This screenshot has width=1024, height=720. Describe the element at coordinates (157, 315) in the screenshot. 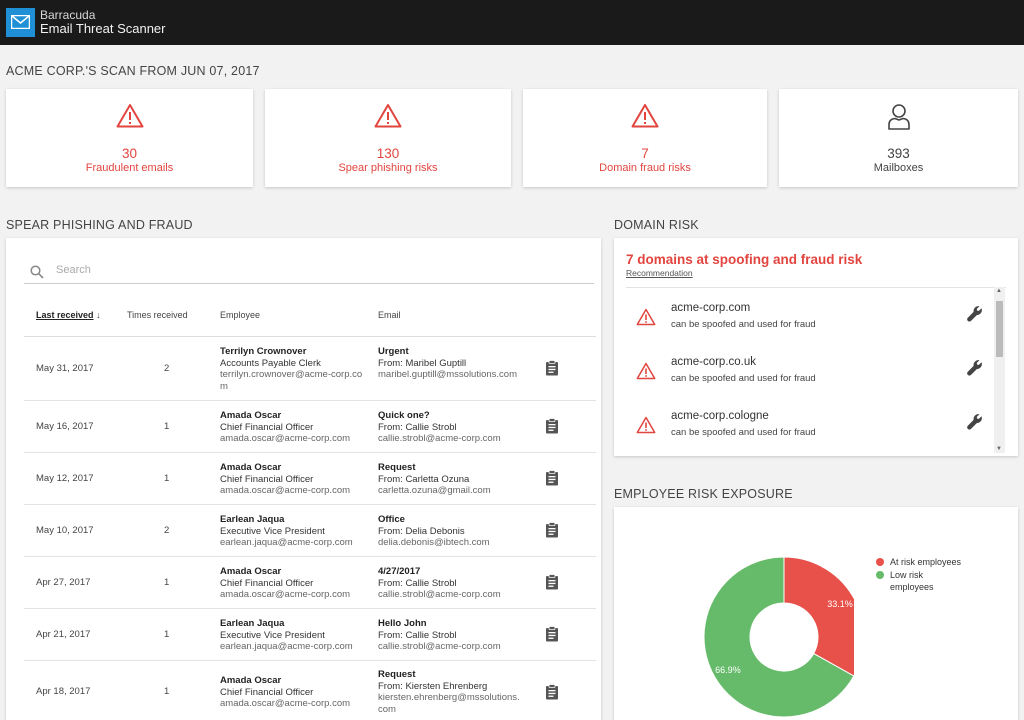

I see `column-header-times-received: Times received` at that location.